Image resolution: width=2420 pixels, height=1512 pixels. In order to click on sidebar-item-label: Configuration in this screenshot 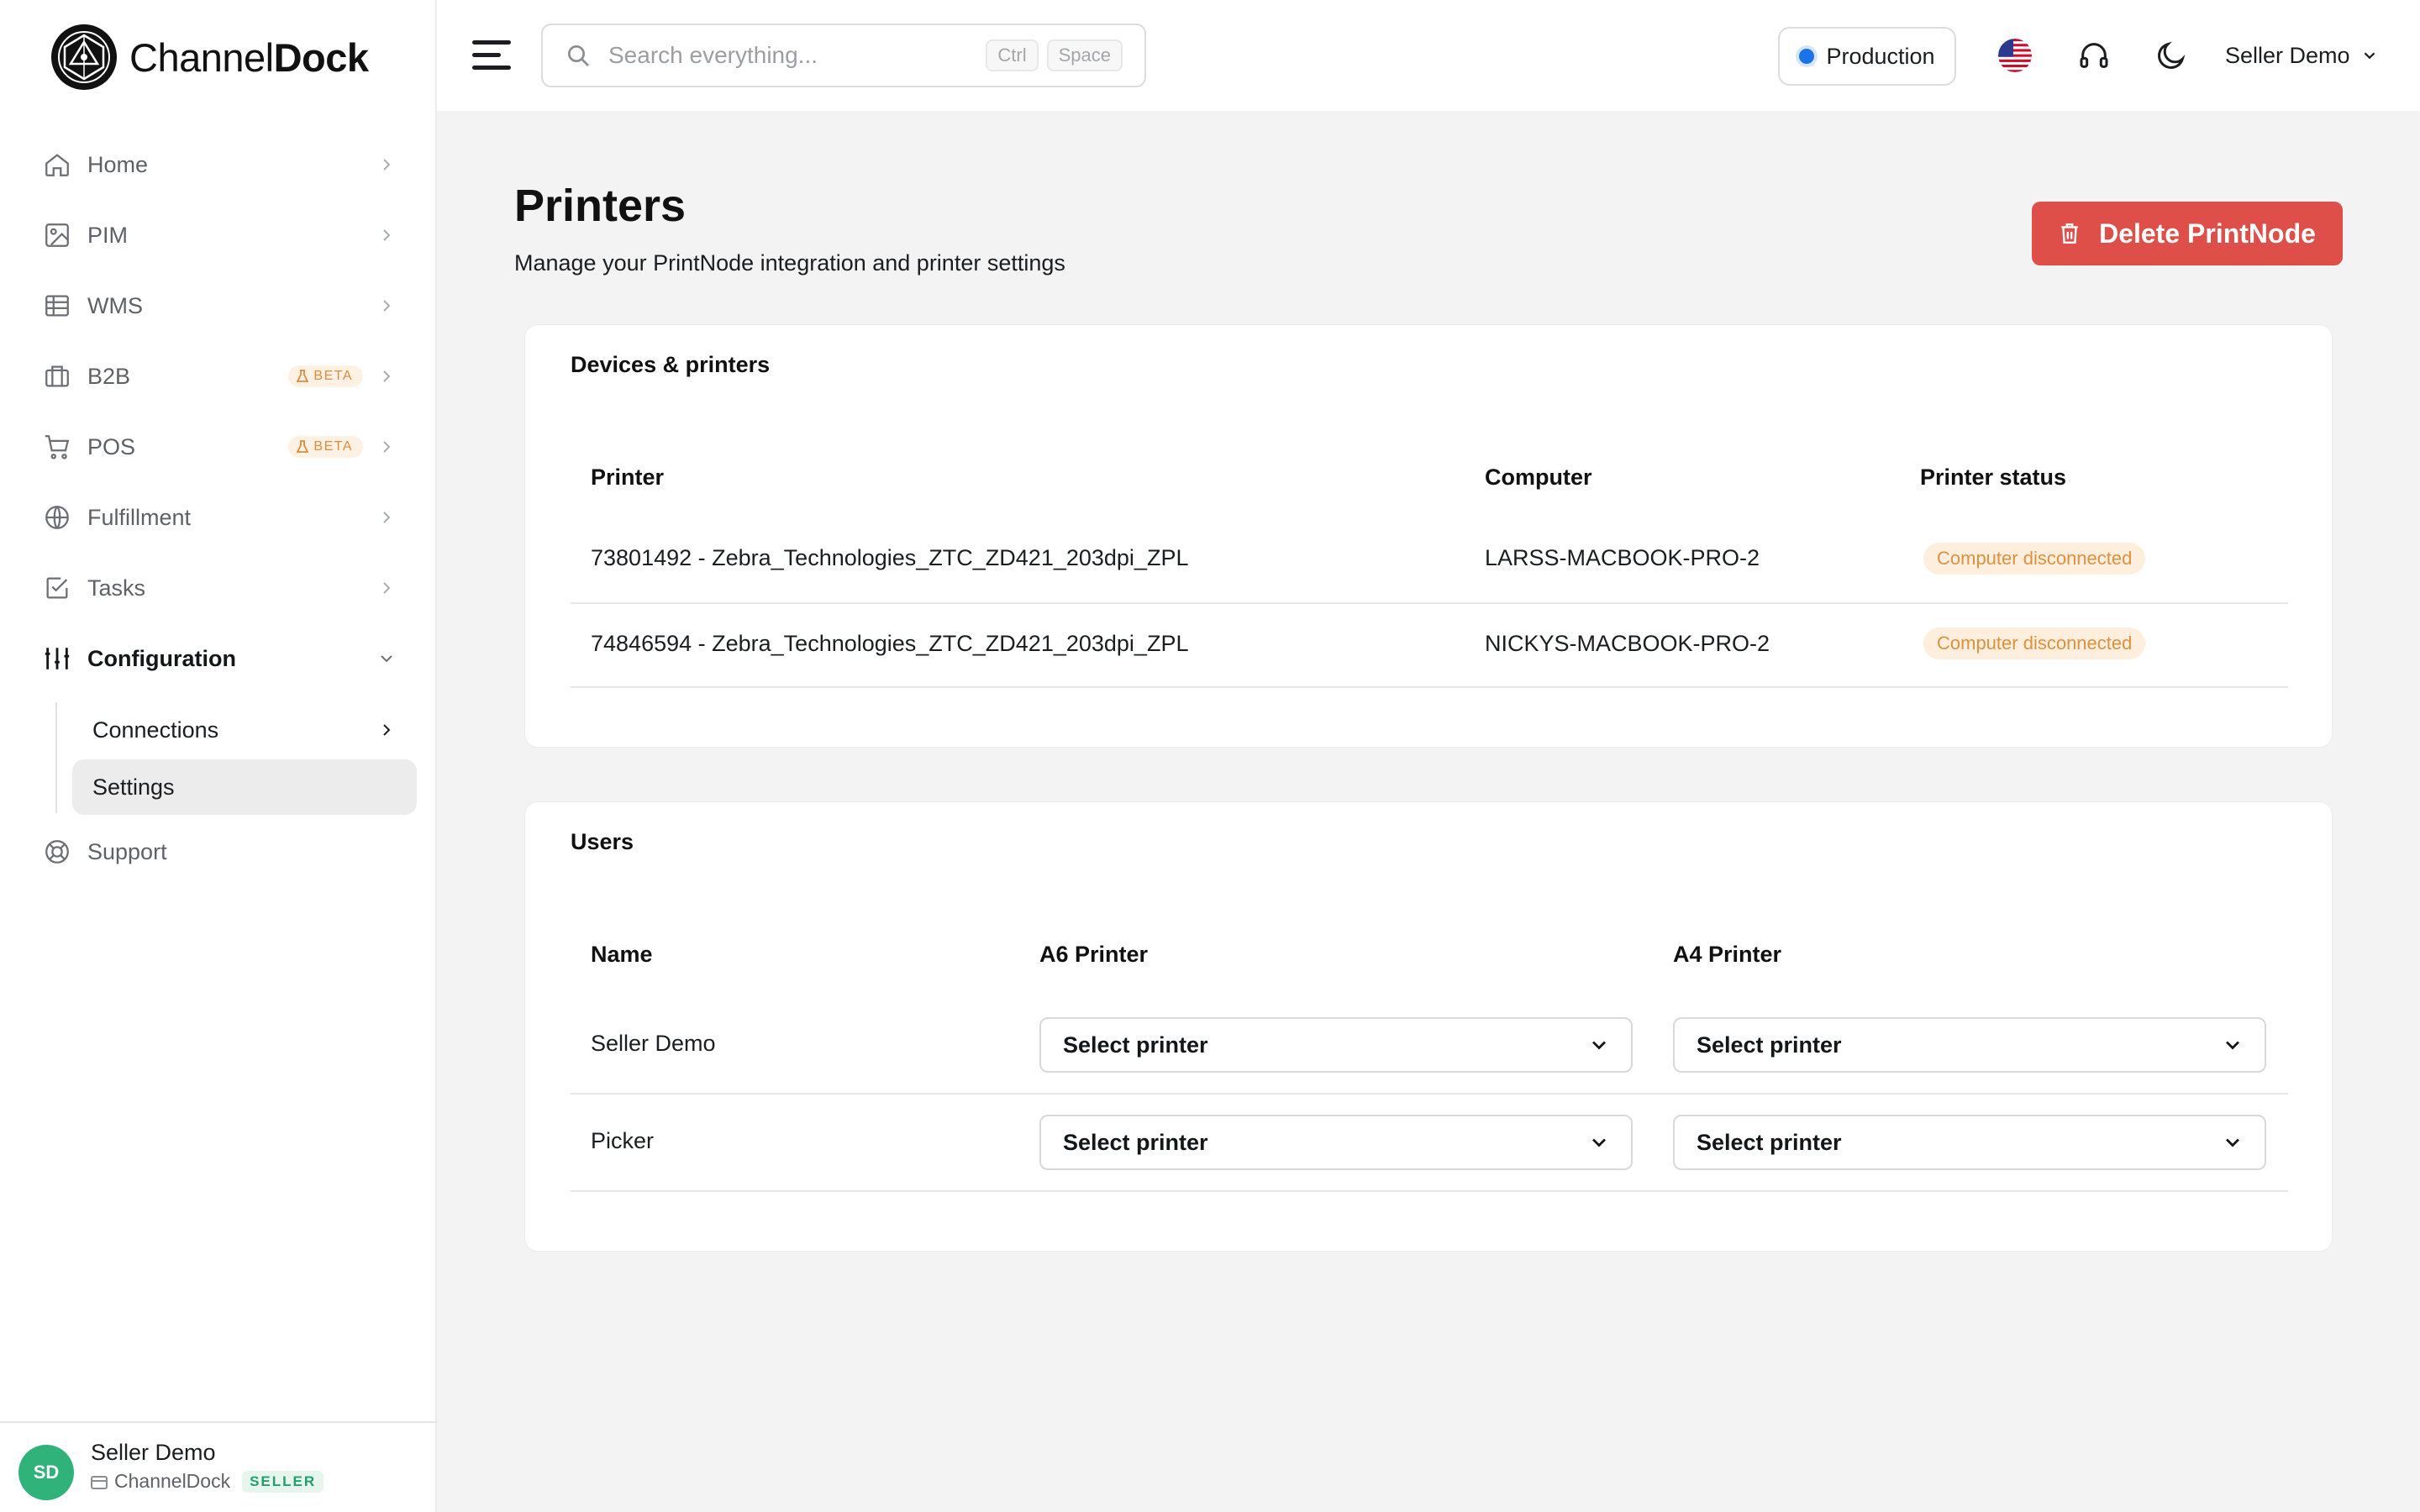, I will do `click(161, 658)`.